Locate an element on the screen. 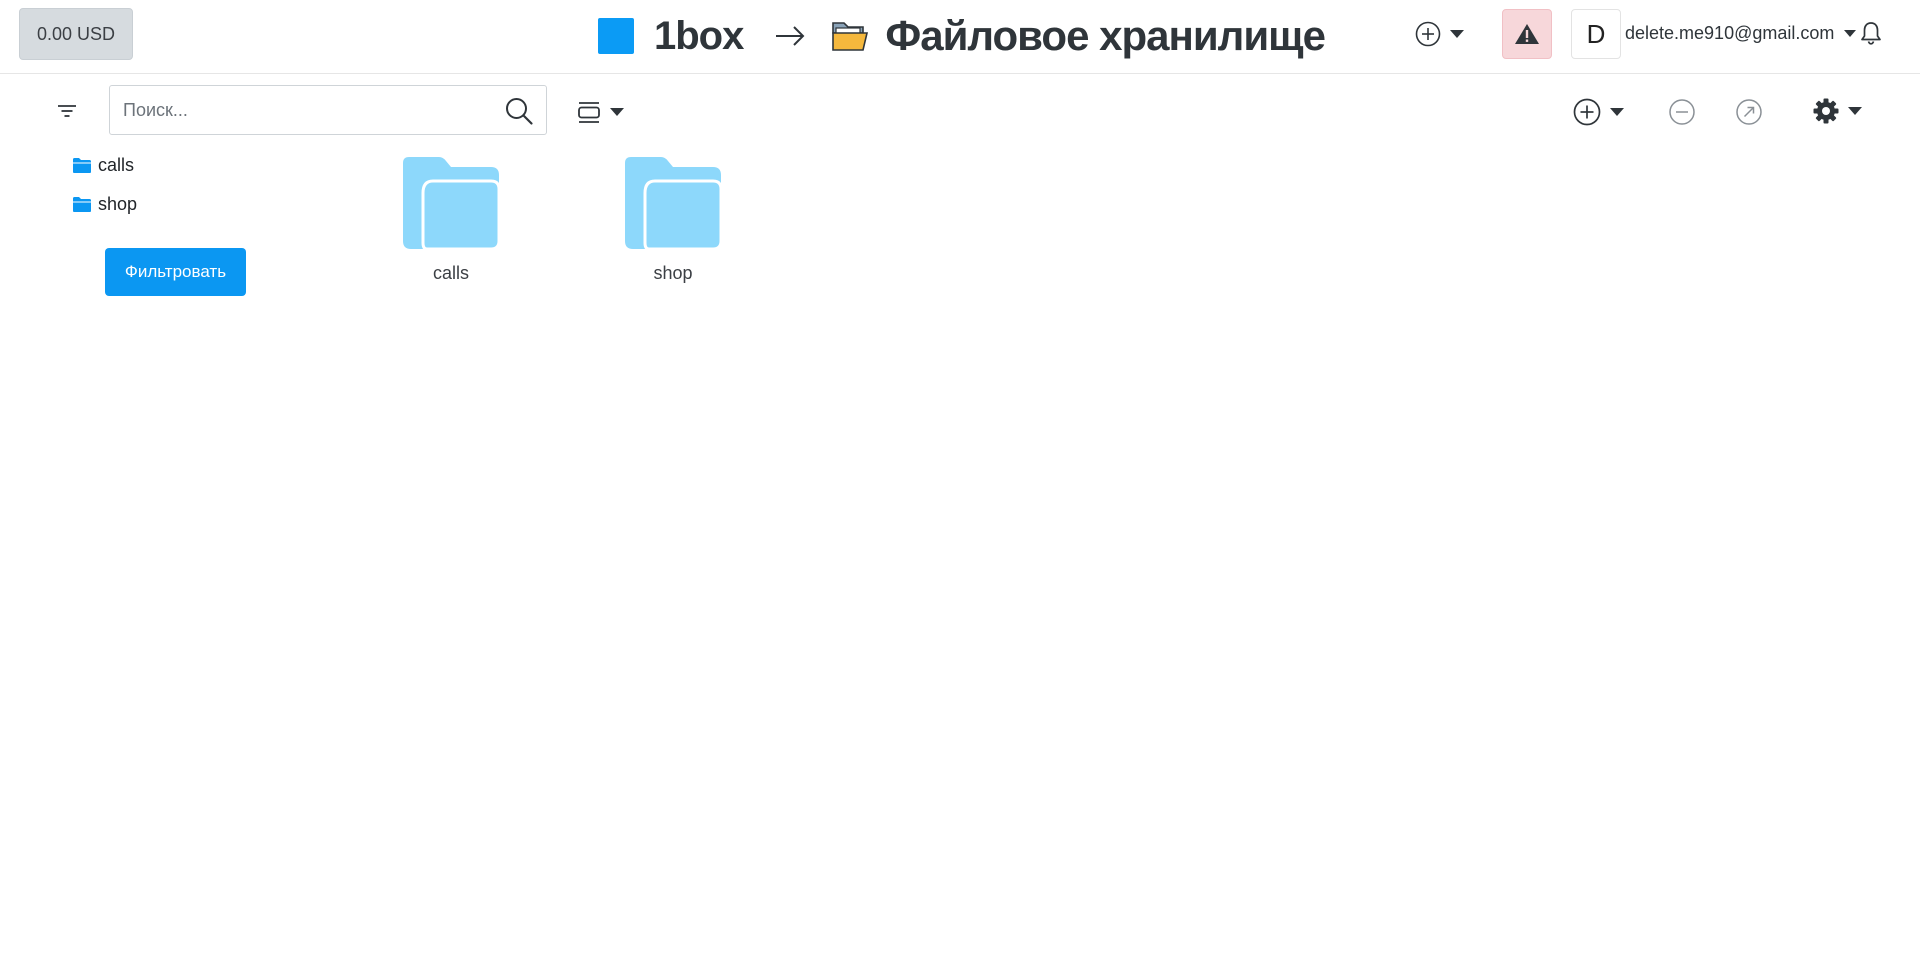  tree-item-shop: shop is located at coordinates (104, 204).